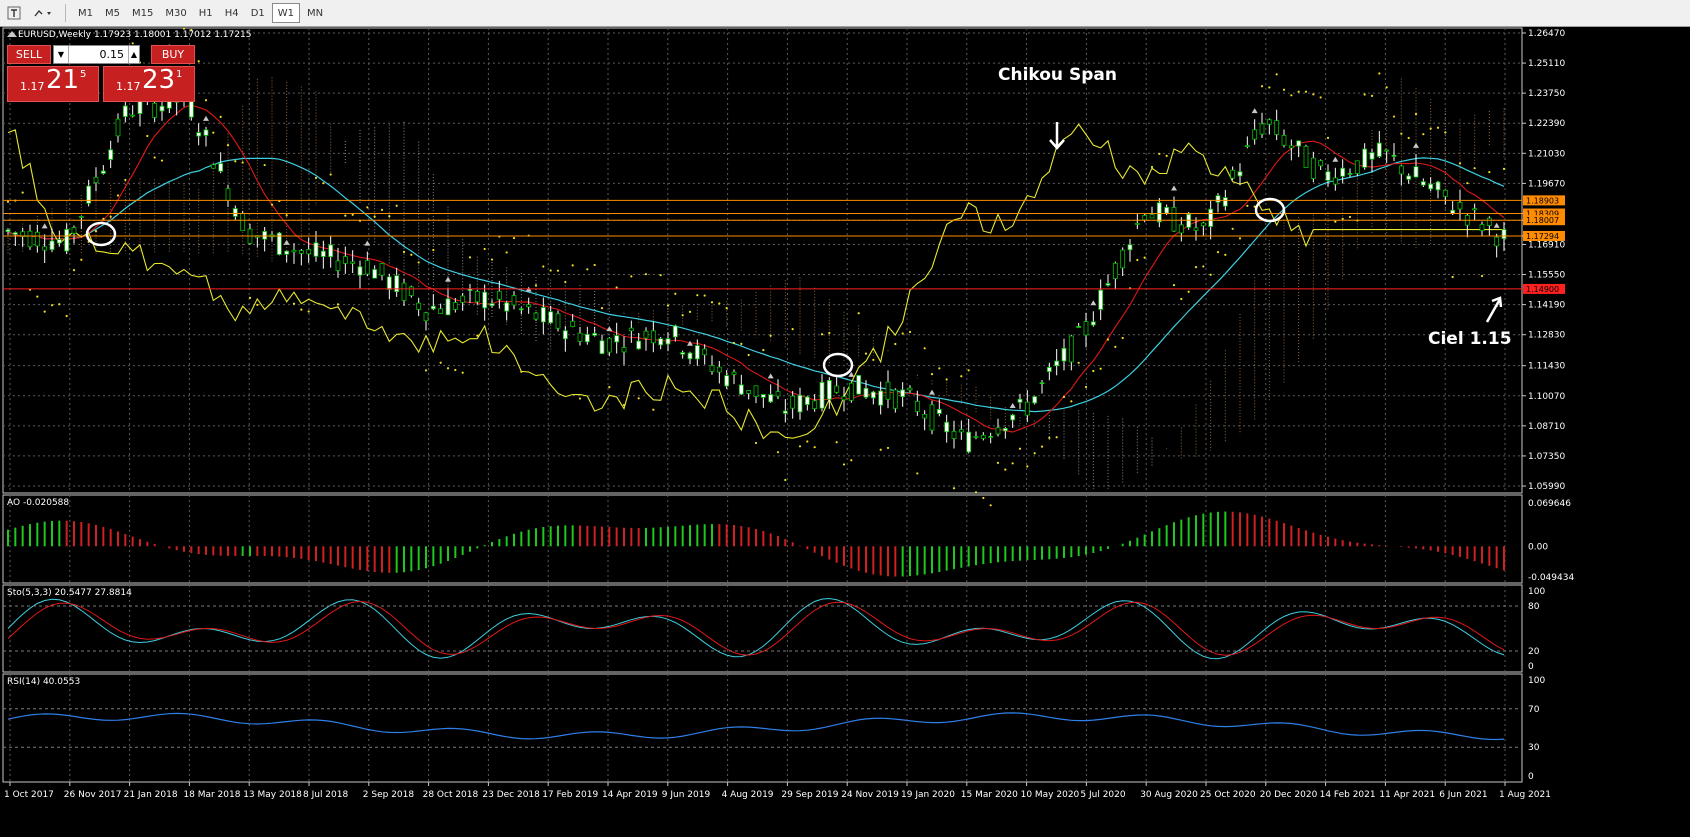 The image size is (1690, 837). Describe the element at coordinates (85, 13) in the screenshot. I see `timeframe-m1-button: M1` at that location.